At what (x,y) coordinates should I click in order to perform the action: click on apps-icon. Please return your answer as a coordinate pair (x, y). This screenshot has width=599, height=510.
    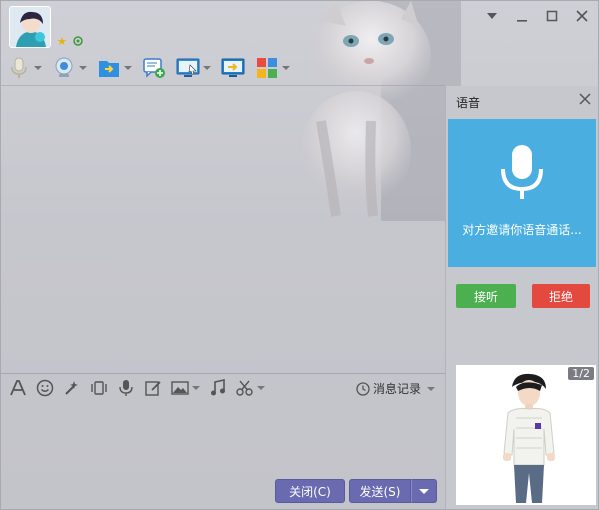
    Looking at the image, I should click on (267, 68).